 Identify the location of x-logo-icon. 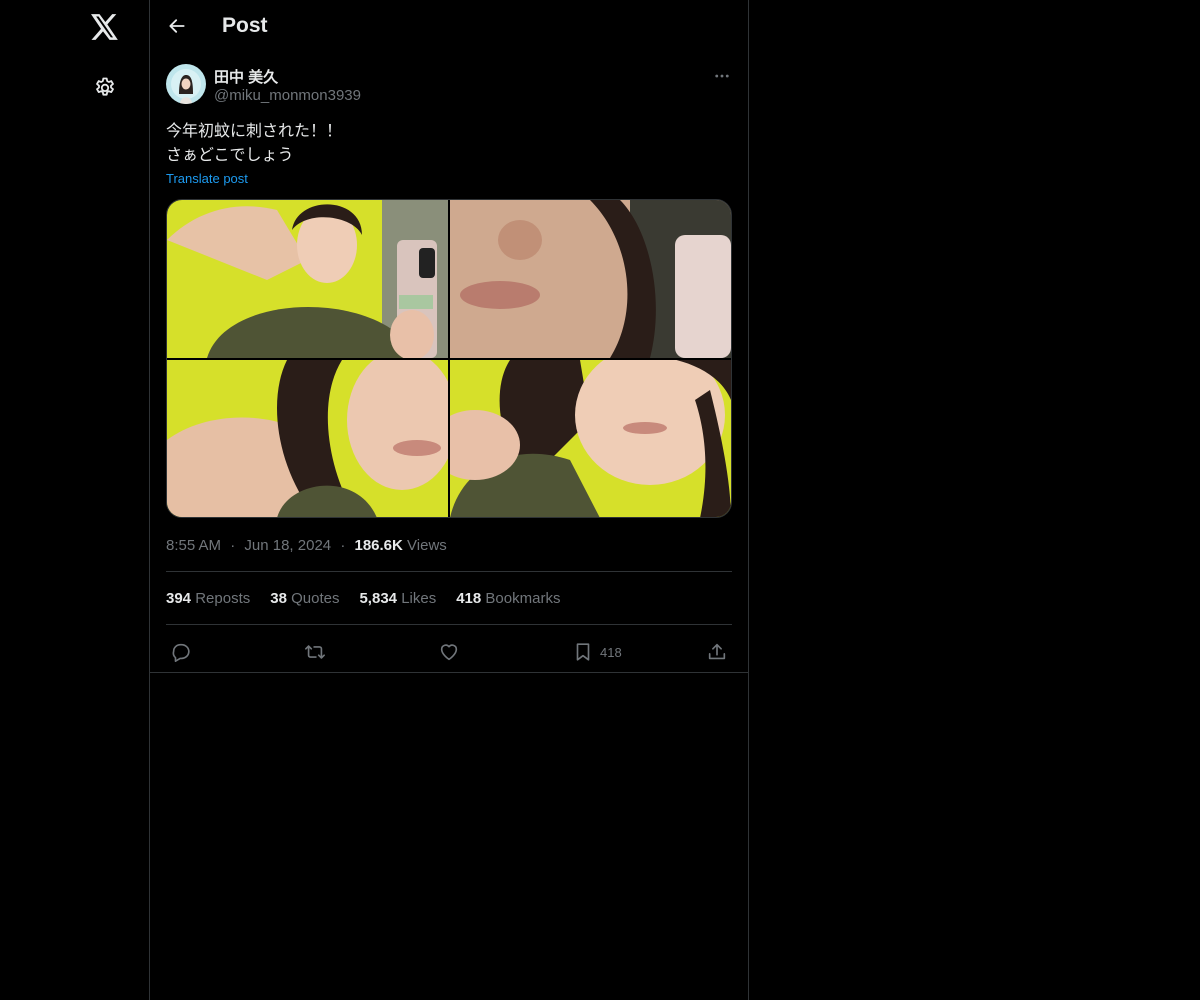
(105, 27).